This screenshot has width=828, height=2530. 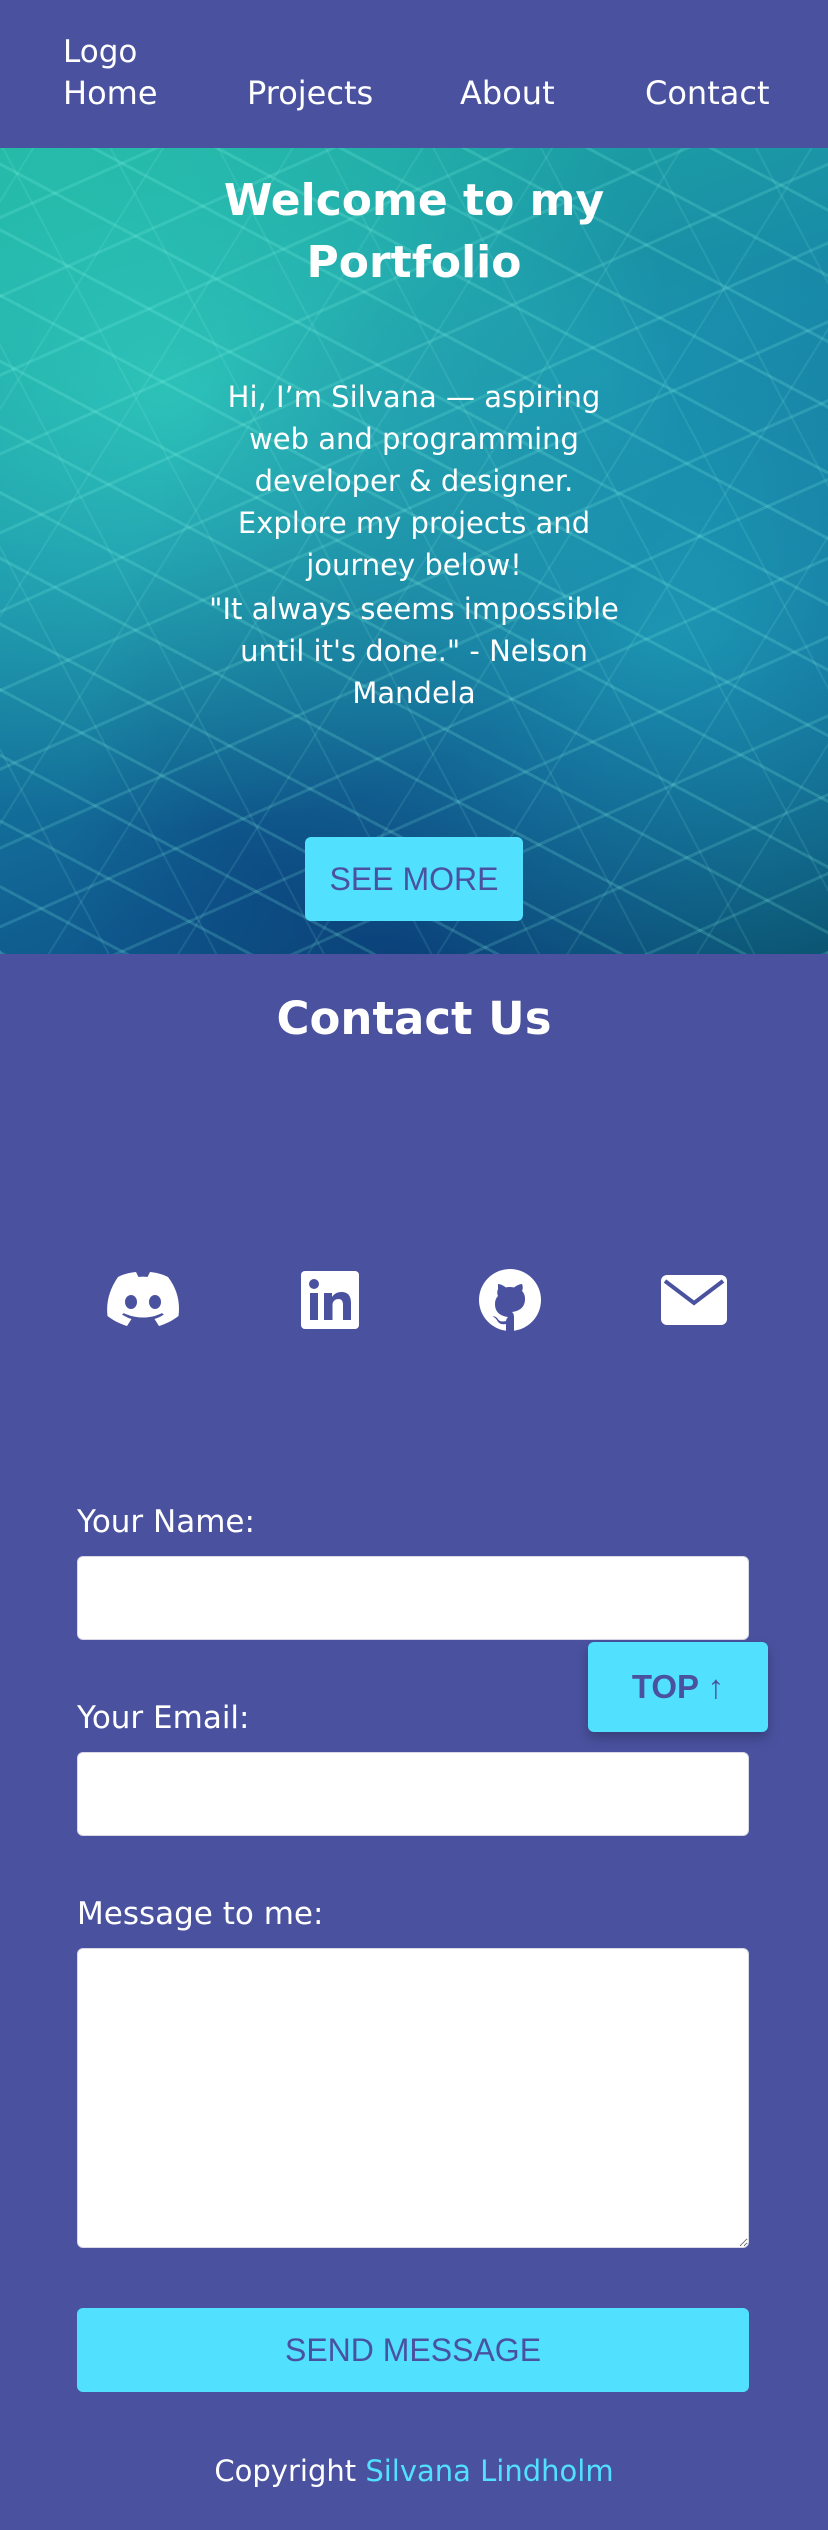 What do you see at coordinates (413, 2098) in the screenshot?
I see `message-textarea` at bounding box center [413, 2098].